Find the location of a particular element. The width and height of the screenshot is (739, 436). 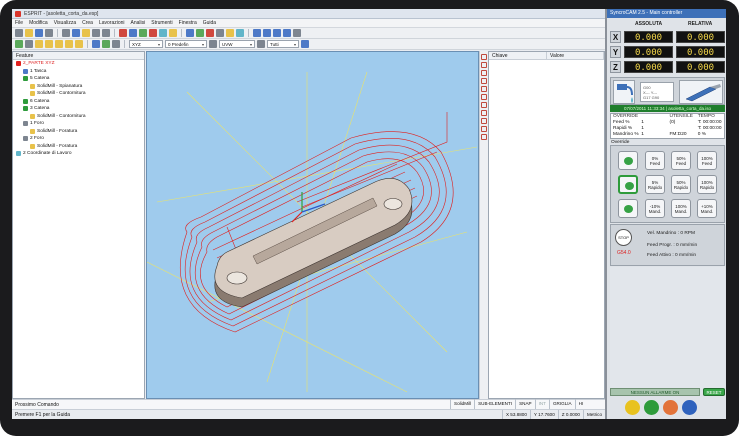

operation-icon is located at coordinates (210, 33).